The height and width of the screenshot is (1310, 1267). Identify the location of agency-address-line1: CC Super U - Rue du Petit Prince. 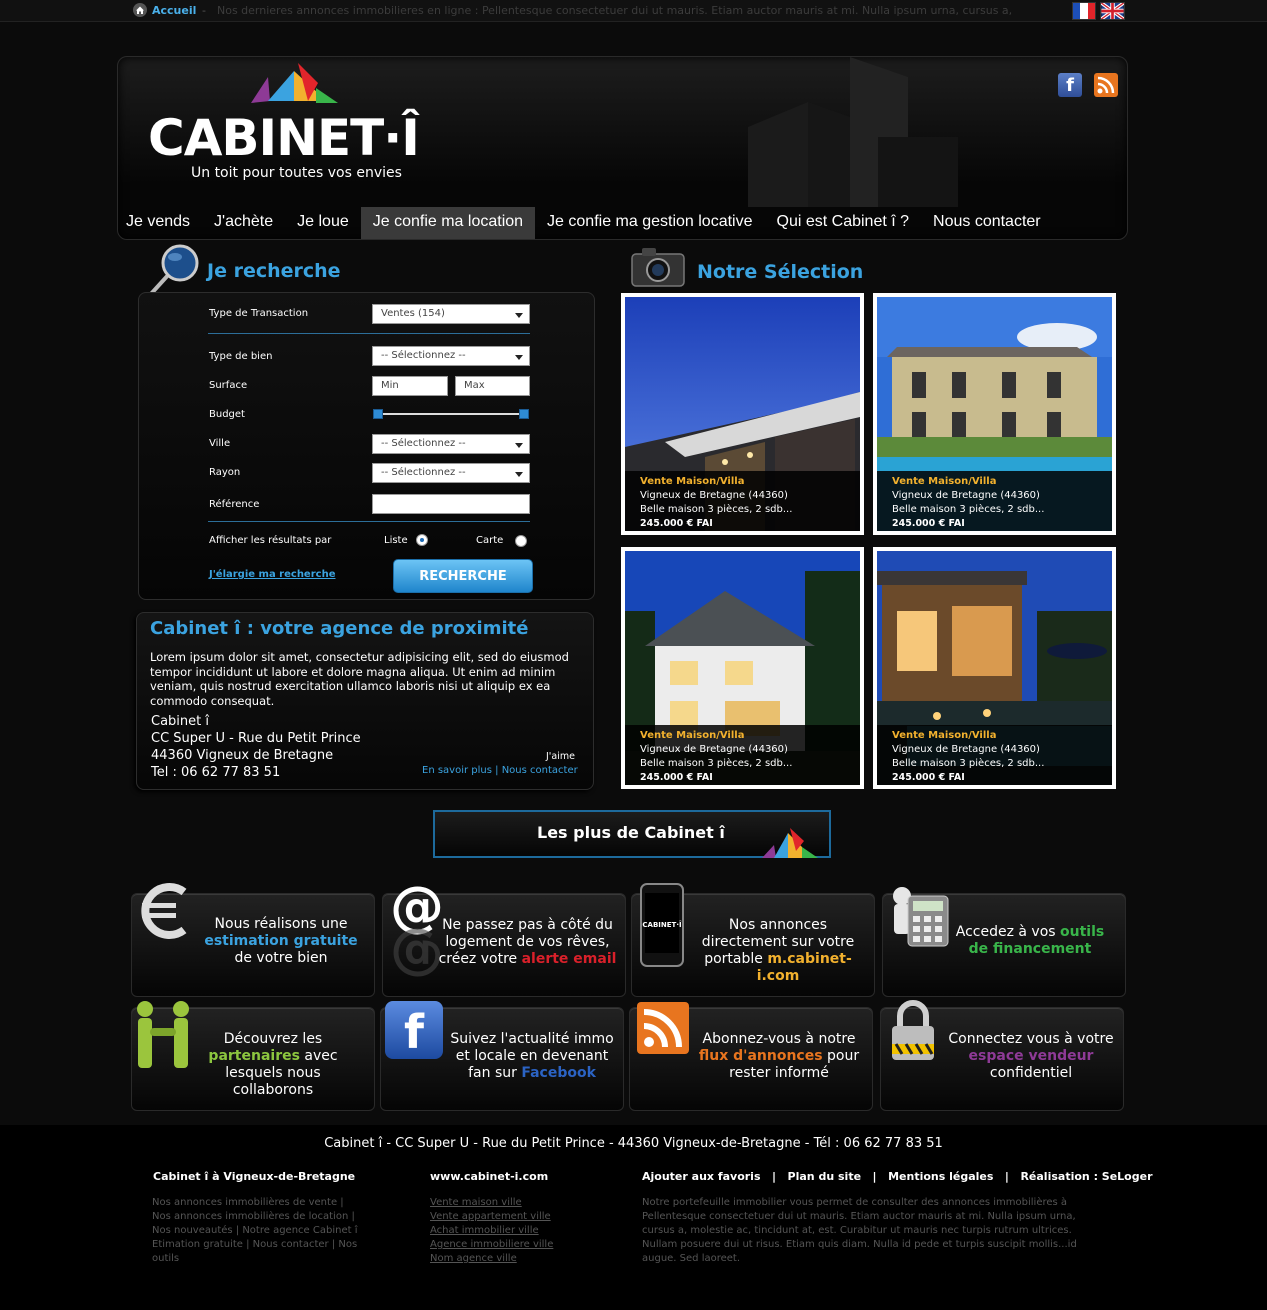
(256, 738).